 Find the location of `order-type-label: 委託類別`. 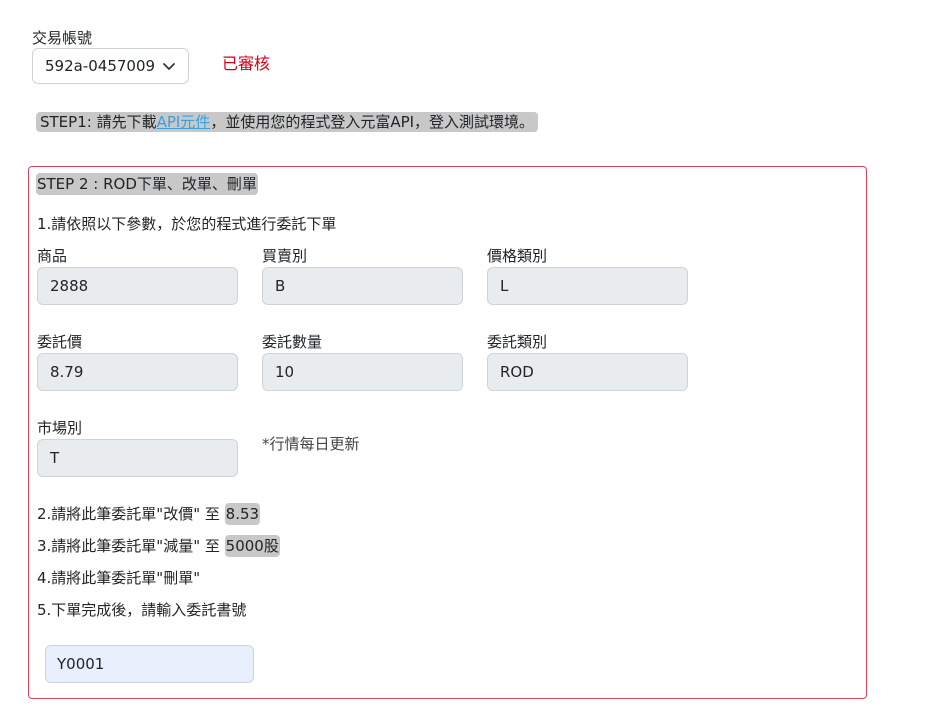

order-type-label: 委託類別 is located at coordinates (517, 342).